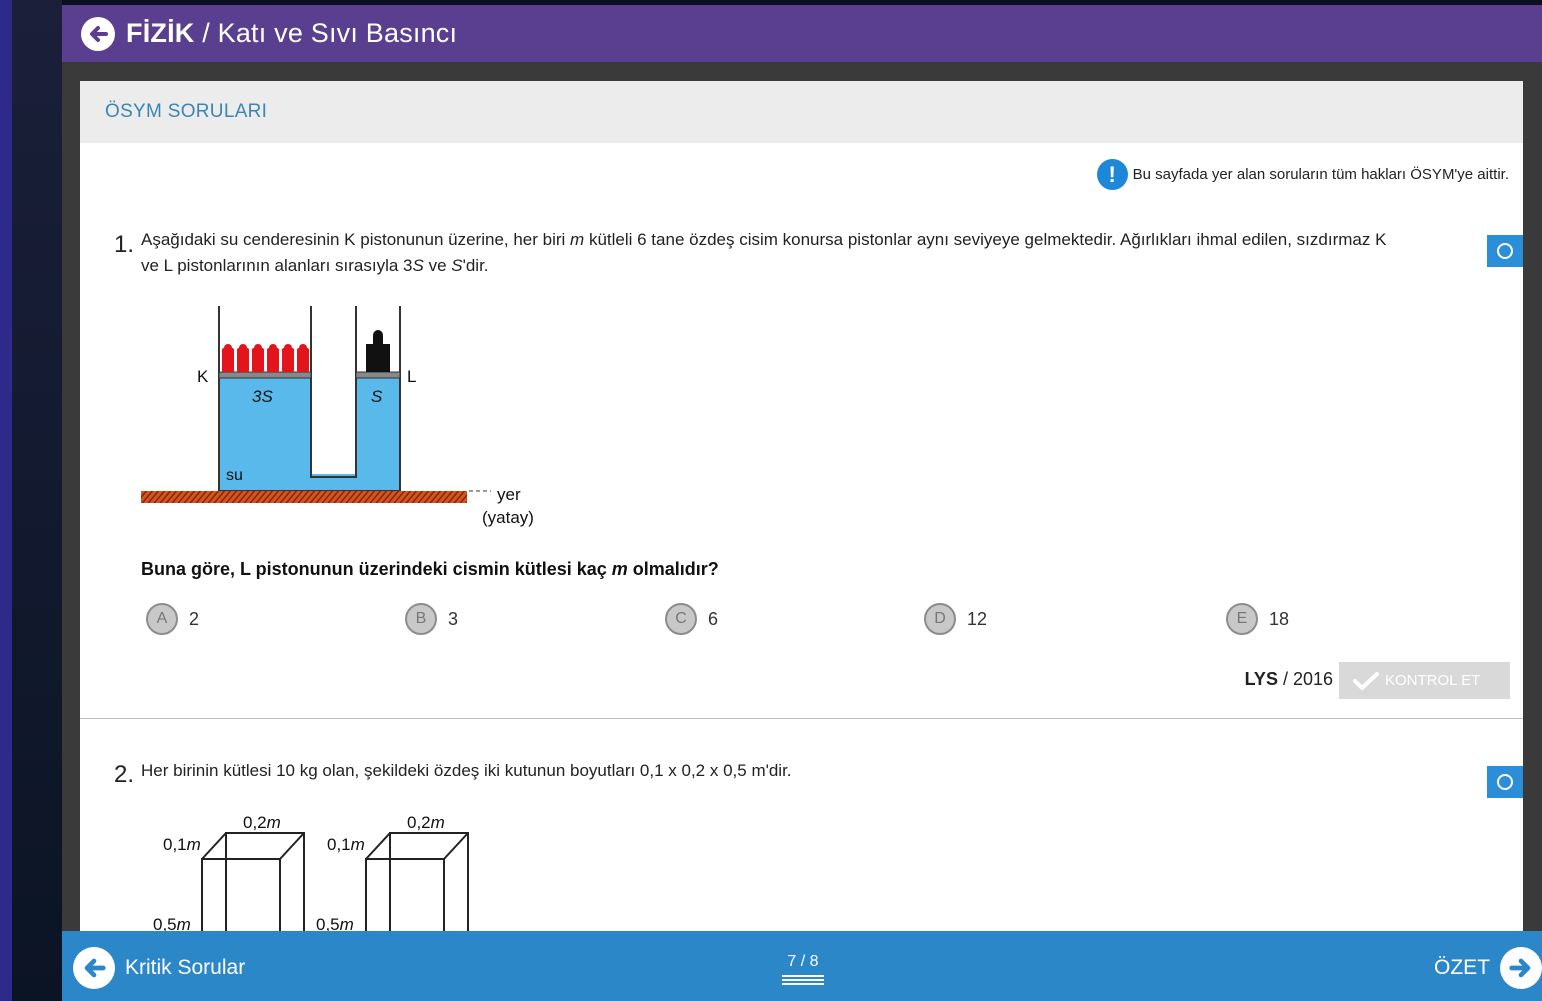 The image size is (1542, 1001). Describe the element at coordinates (377, 396) in the screenshot. I see `label-s: S` at that location.